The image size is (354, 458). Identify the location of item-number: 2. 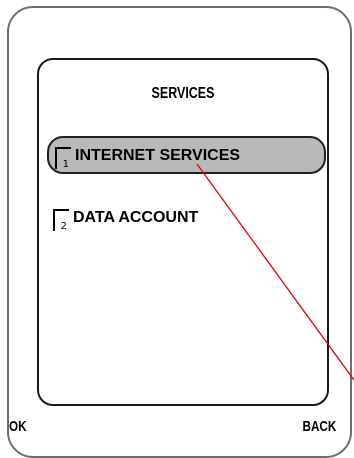
(63, 226).